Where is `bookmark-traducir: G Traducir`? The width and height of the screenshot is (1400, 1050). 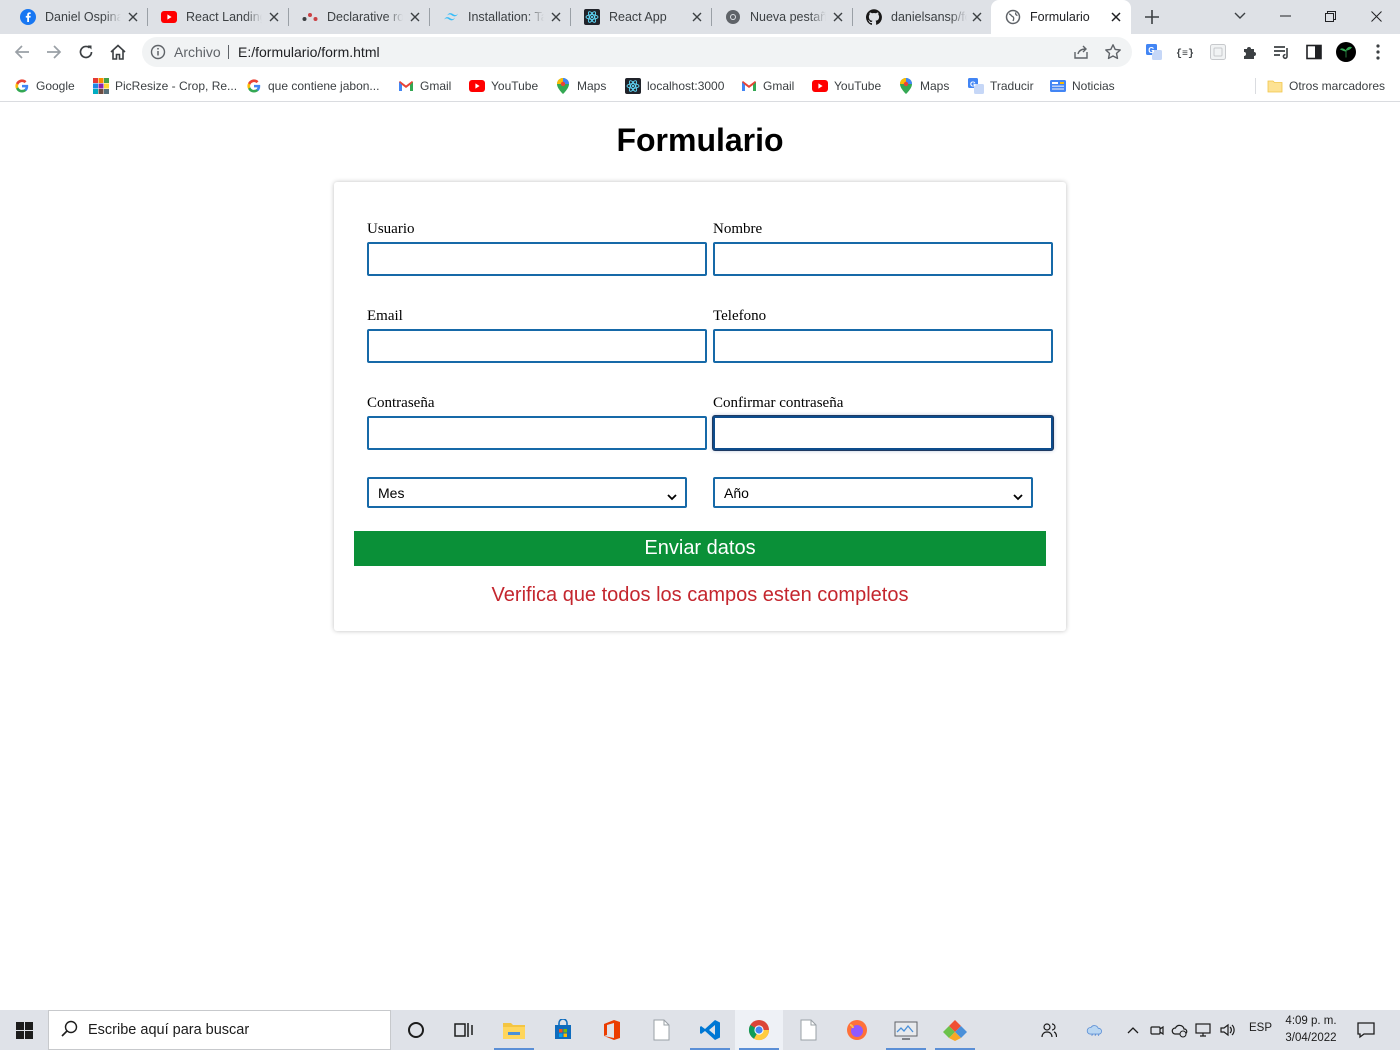
bookmark-traducir: G Traducir is located at coordinates (1001, 86).